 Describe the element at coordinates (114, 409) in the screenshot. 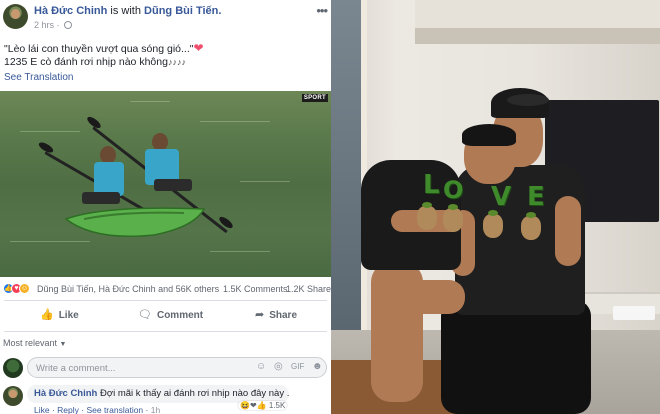

I see `comment-see-translation-link: See translation` at that location.